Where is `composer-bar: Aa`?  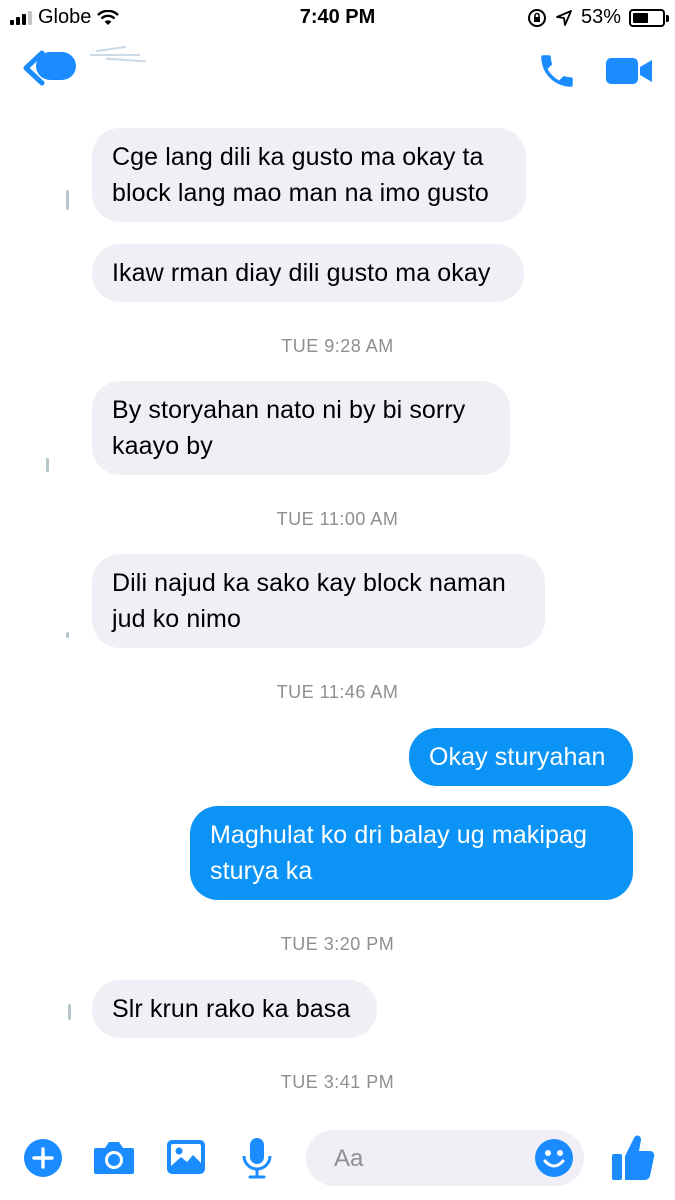 composer-bar: Aa is located at coordinates (337, 1156).